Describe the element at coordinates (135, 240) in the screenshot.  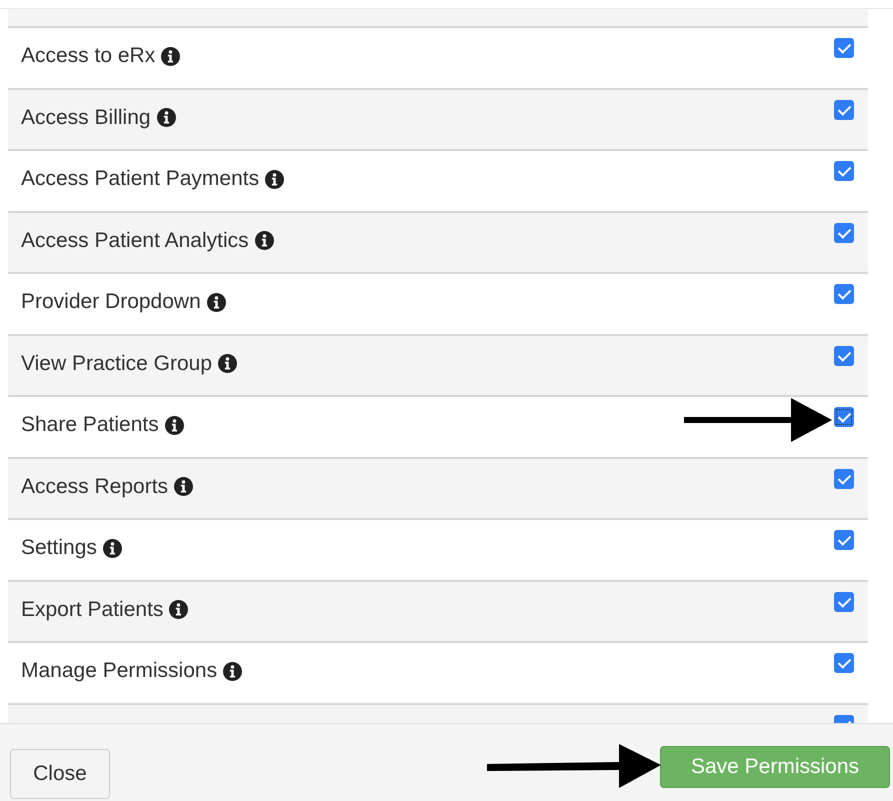
I see `permission-label: Access Patient Analytics` at that location.